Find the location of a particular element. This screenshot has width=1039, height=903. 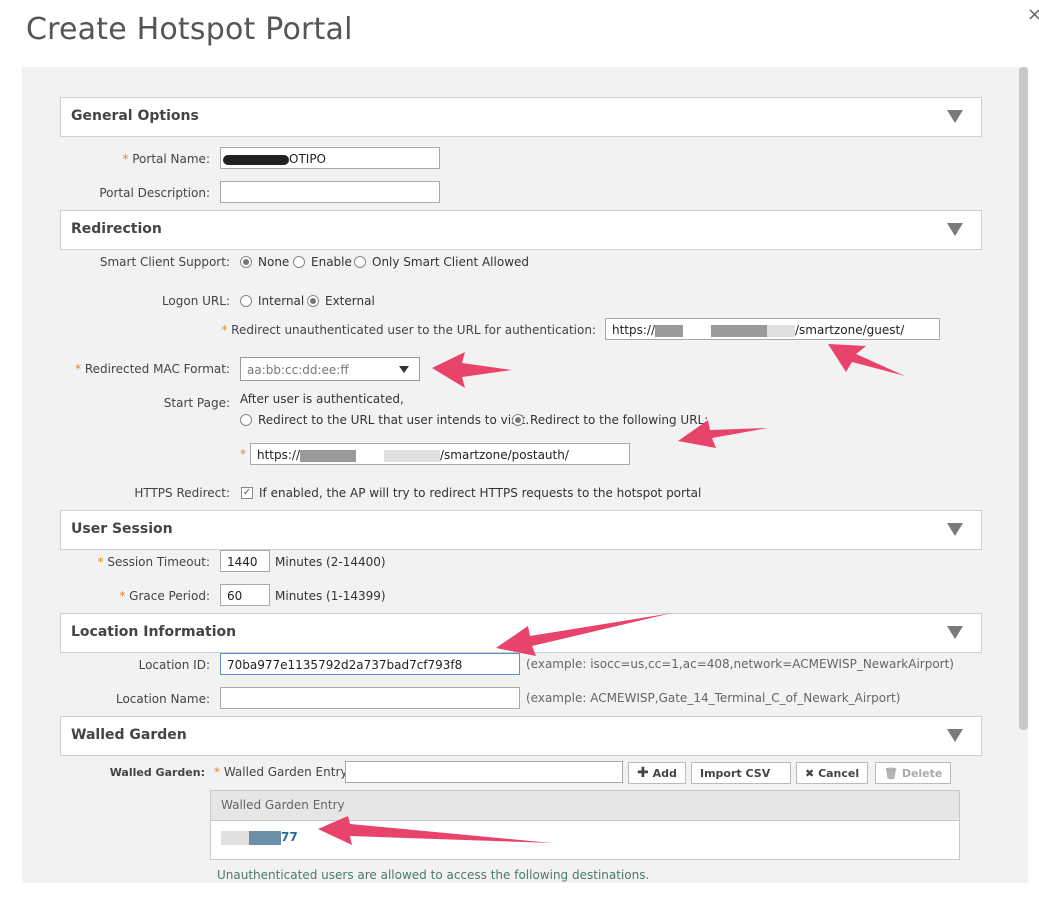

radio-label: Only Smart Client Allowed is located at coordinates (451, 262).